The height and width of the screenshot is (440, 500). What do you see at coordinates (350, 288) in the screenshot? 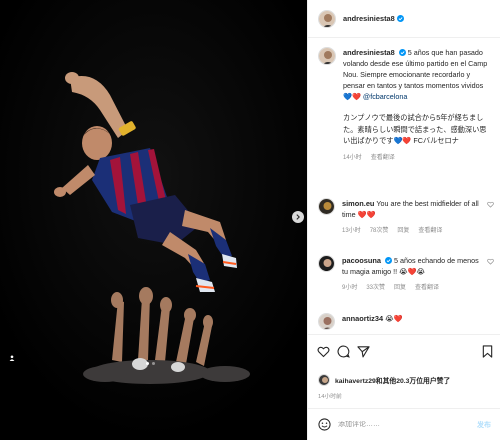
I see `comment-time: 9小时` at bounding box center [350, 288].